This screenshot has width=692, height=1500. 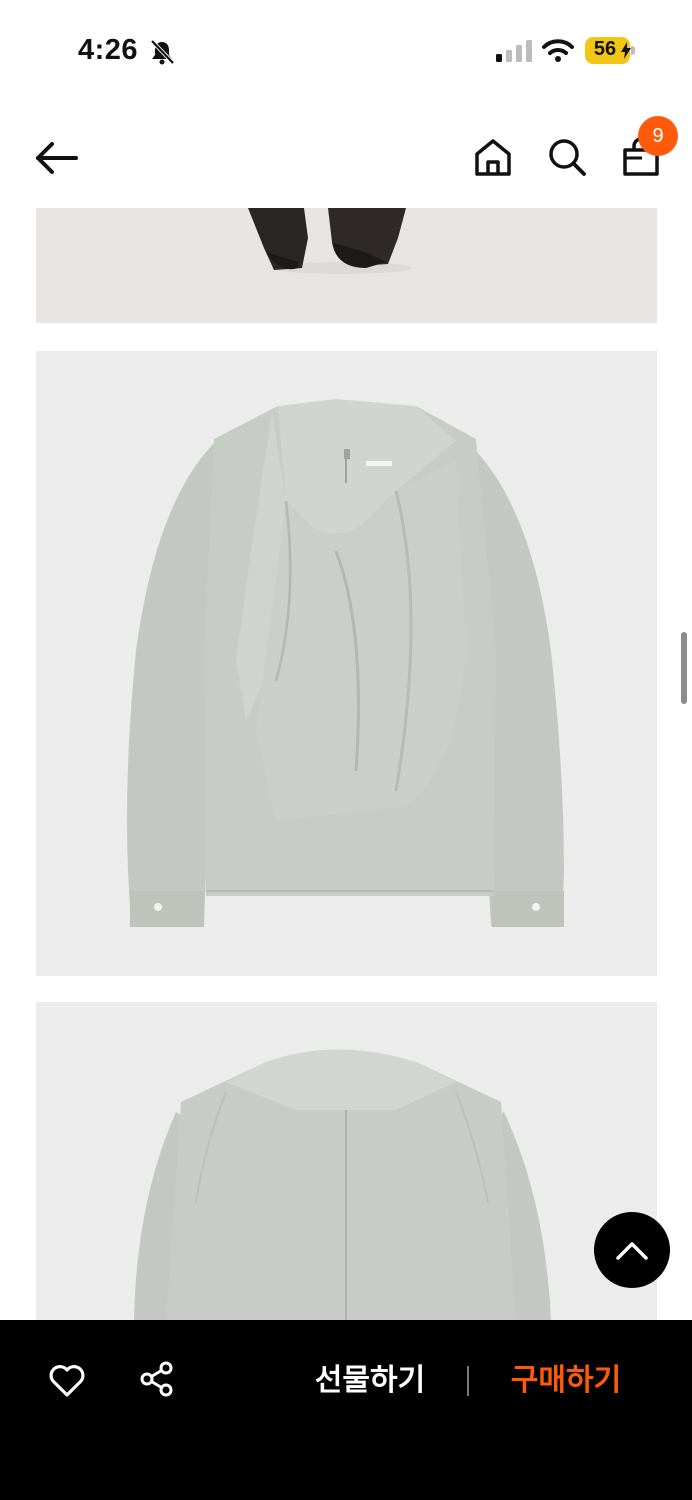 I want to click on share-icon, so click(x=157, y=1379).